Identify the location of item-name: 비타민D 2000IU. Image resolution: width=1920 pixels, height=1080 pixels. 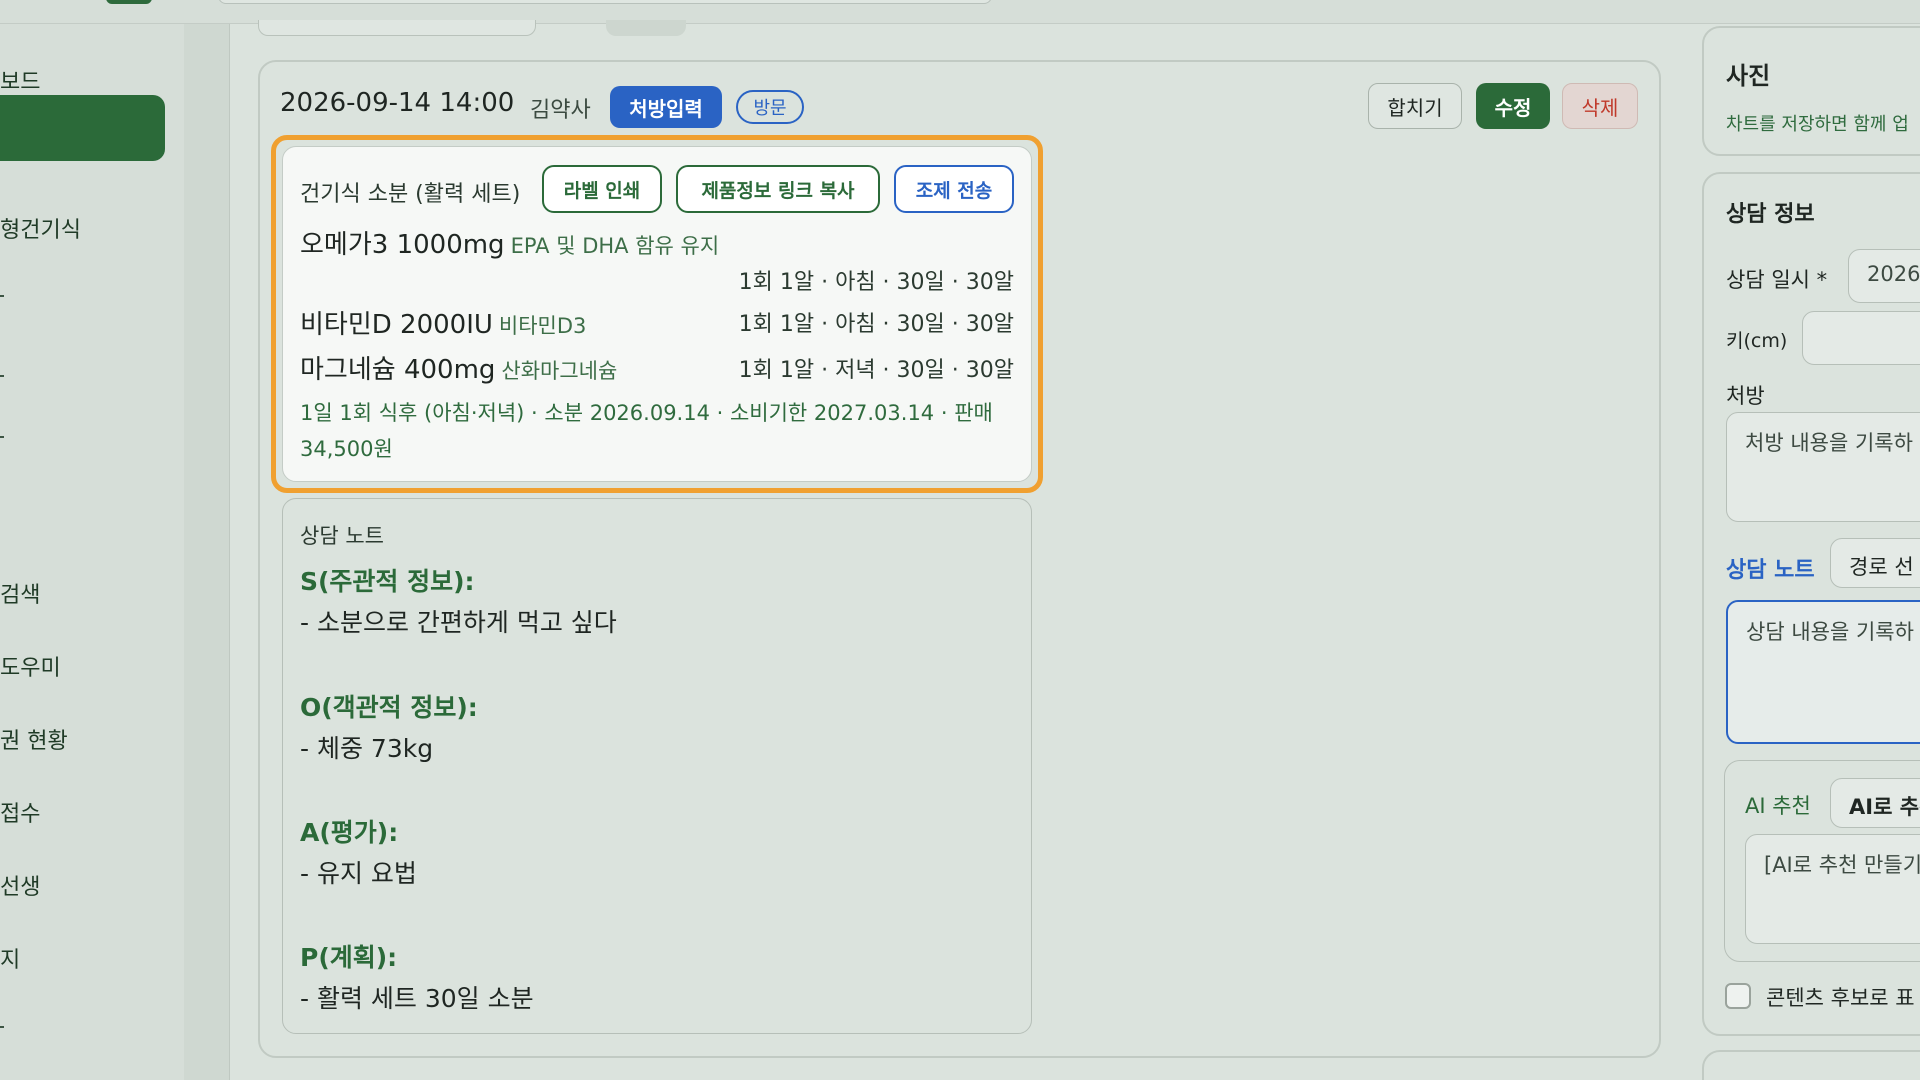
(396, 325).